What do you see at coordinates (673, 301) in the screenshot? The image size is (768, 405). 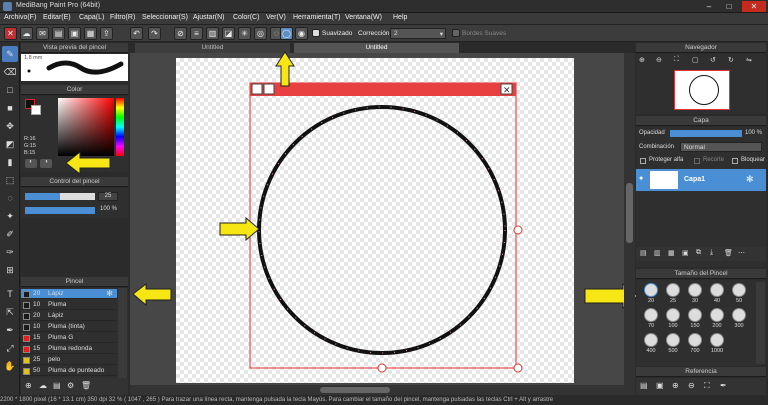 I see `brush-size-label: 25` at bounding box center [673, 301].